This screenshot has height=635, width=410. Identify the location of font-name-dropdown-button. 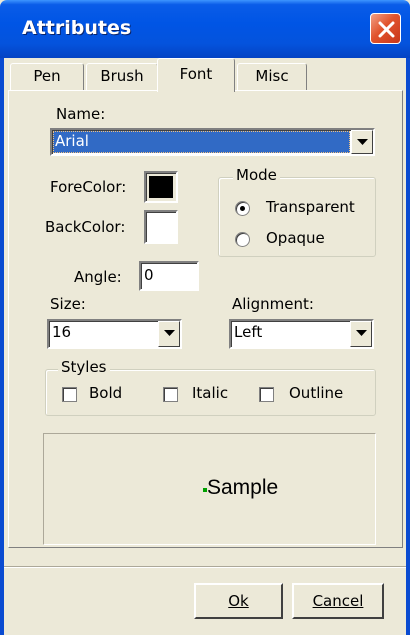
(362, 142).